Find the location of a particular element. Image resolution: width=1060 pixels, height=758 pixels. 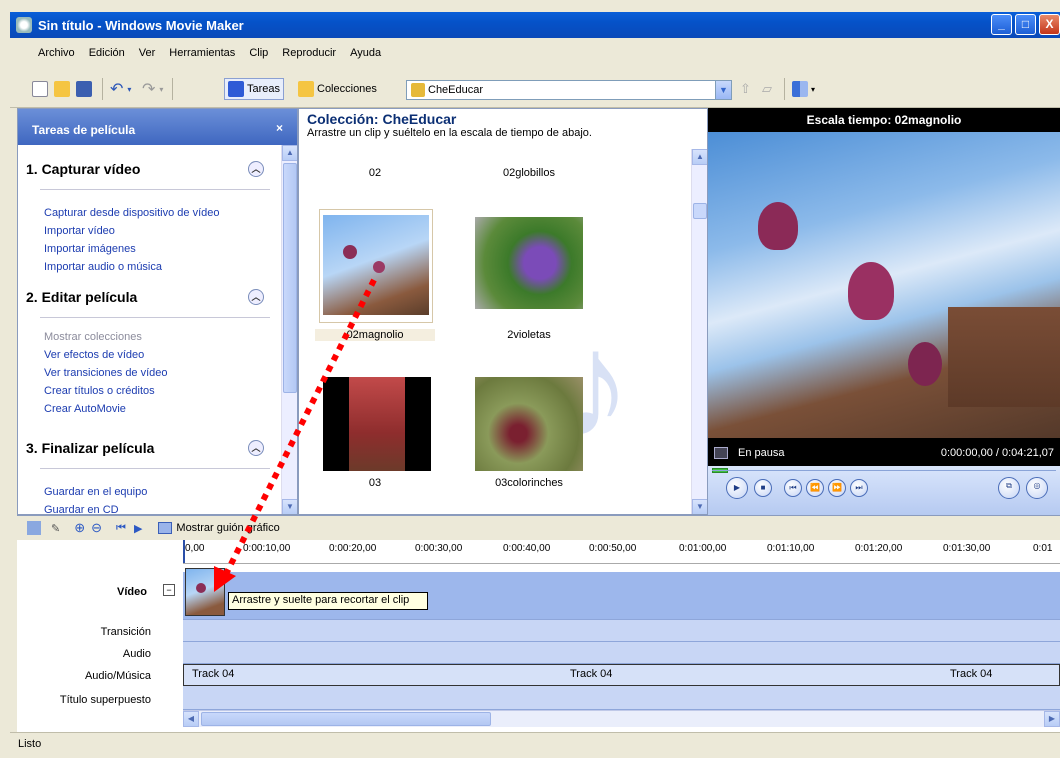

drag-annotation-arrow is located at coordinates (295, 435).